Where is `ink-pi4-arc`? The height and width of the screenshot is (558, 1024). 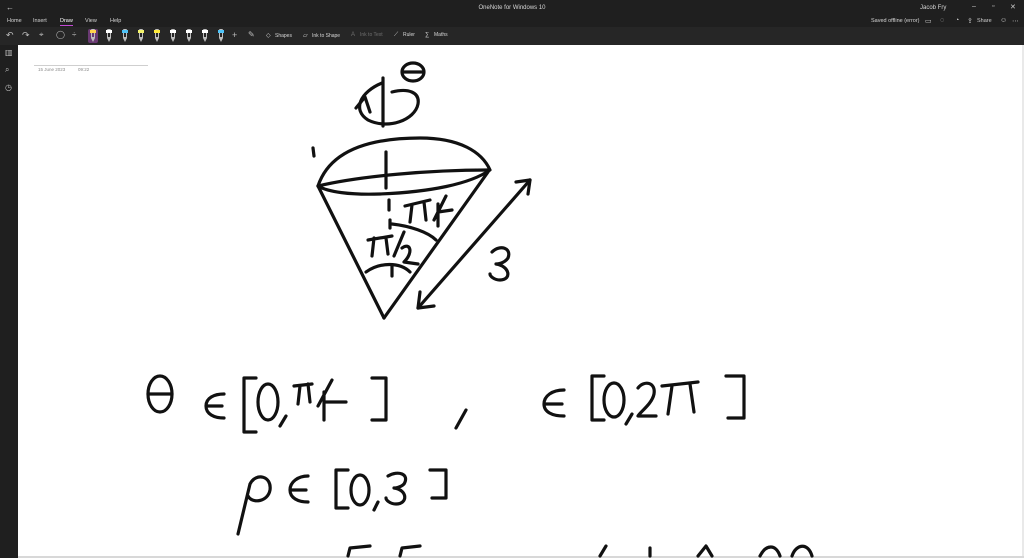
ink-pi4-arc is located at coordinates (414, 232).